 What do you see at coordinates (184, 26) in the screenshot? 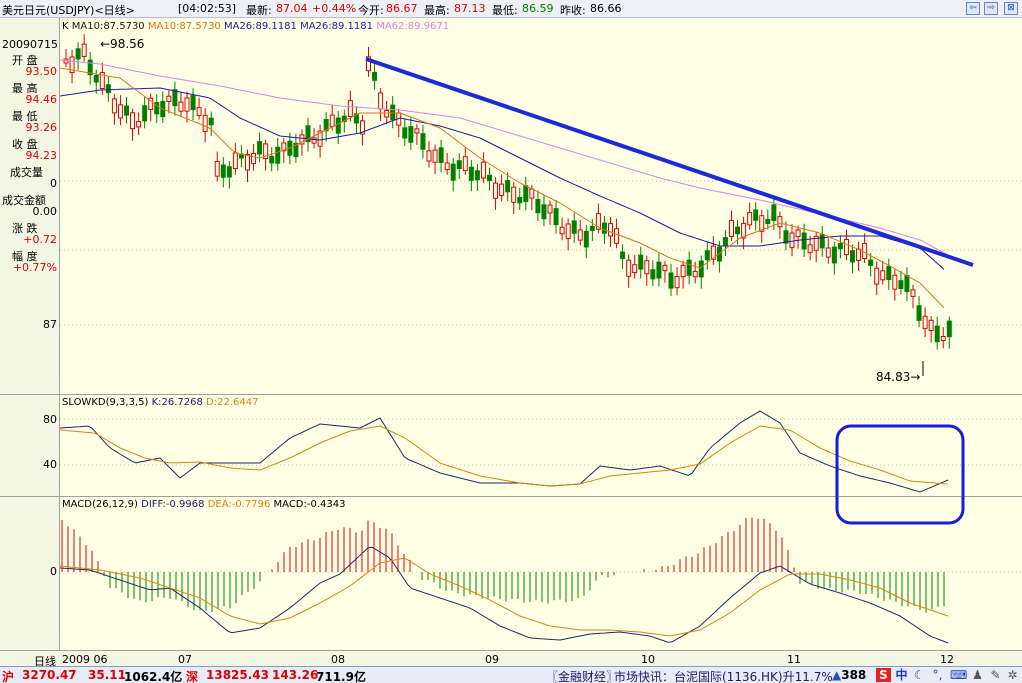
I see `legend-ma10-value: MA10:87.5730` at bounding box center [184, 26].